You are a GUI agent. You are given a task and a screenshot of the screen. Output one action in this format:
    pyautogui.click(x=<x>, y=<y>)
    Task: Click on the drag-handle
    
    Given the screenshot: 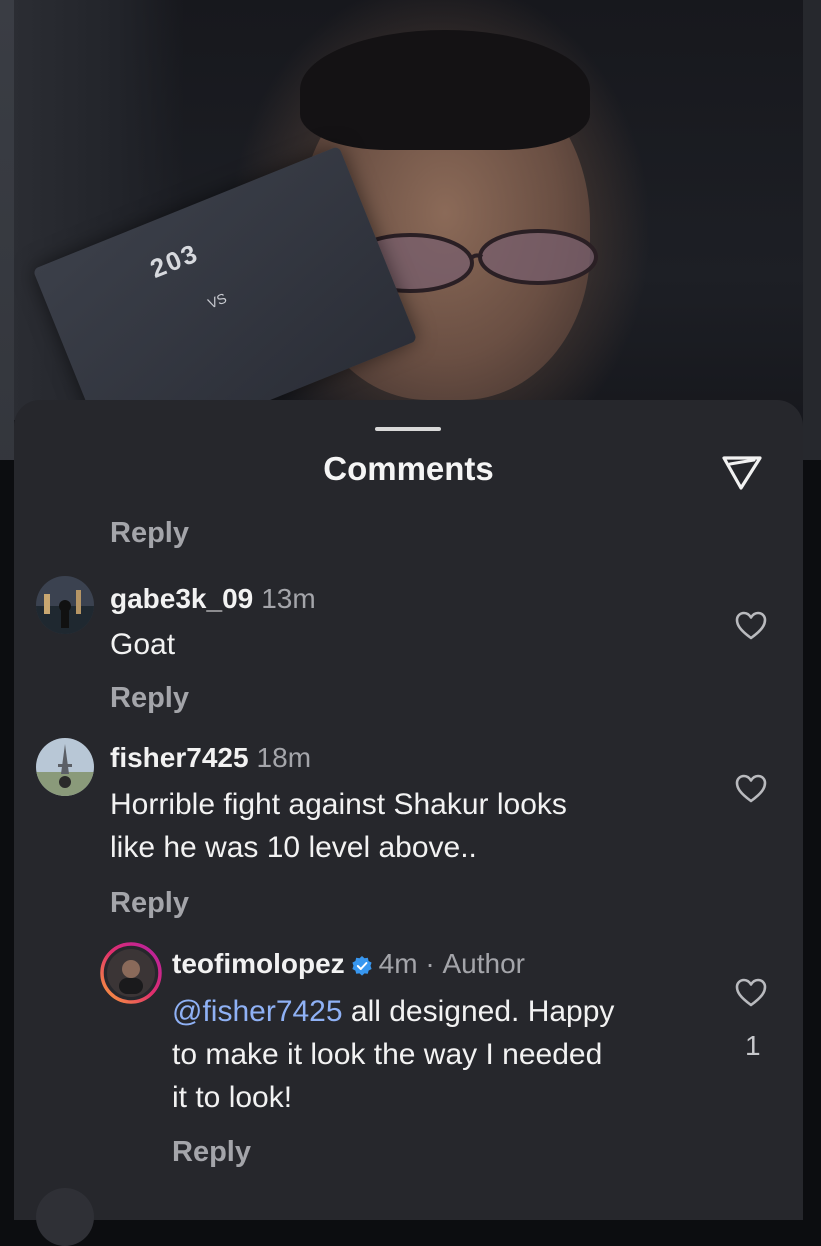 What is the action you would take?
    pyautogui.click(x=408, y=429)
    